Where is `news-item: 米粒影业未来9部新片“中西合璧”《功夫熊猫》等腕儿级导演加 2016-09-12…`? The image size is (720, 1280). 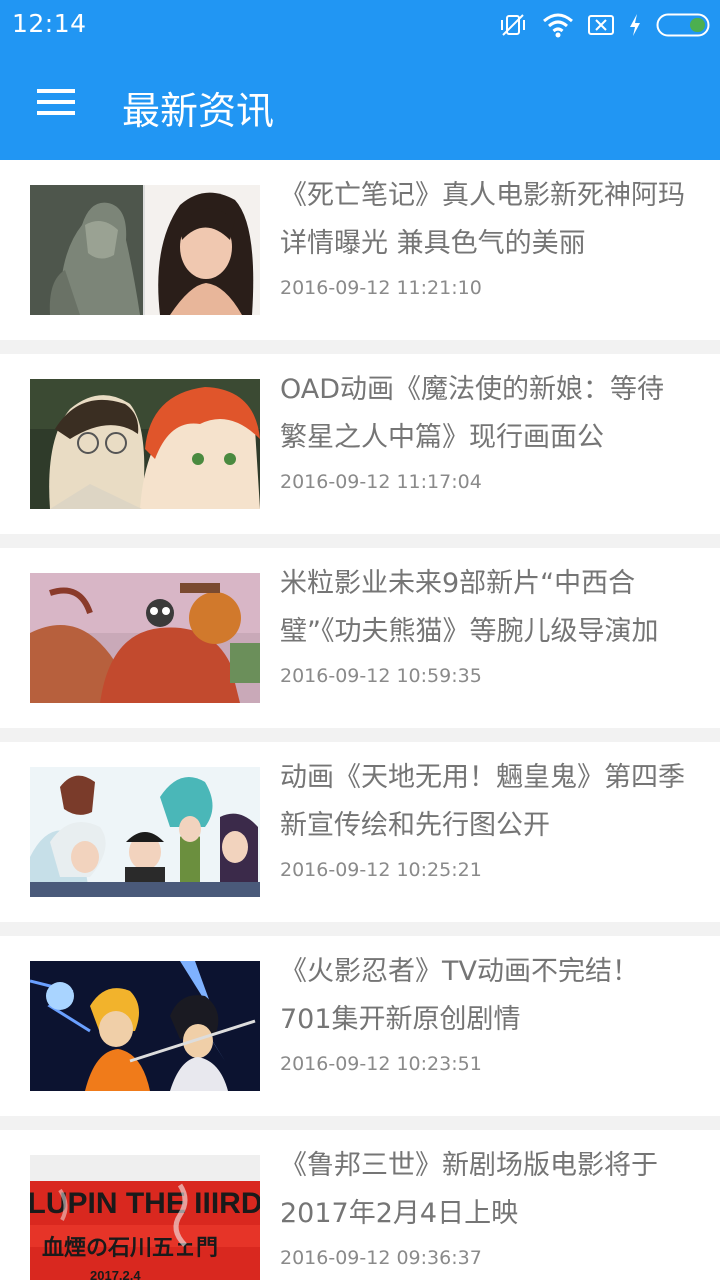
news-item: 米粒影业未来9部新片“中西合璧”《功夫熊猫》等腕儿级导演加 2016-09-12… is located at coordinates (360, 638).